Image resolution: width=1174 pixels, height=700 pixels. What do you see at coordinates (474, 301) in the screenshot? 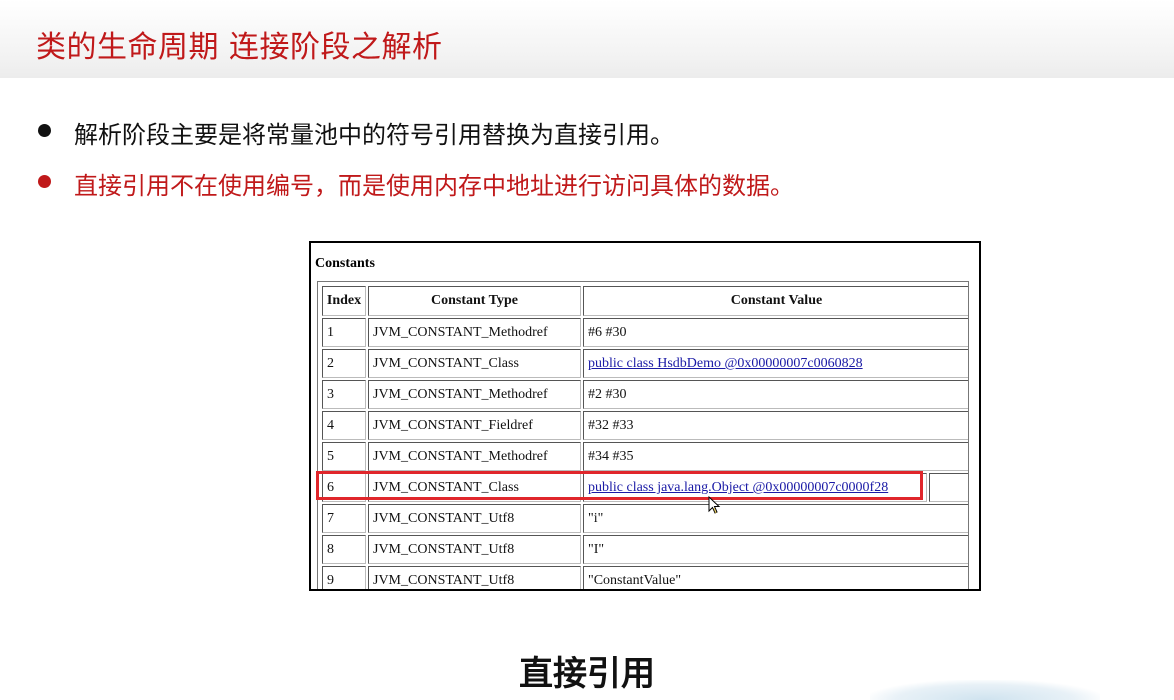
I see `header-constant-type: Constant Type` at bounding box center [474, 301].